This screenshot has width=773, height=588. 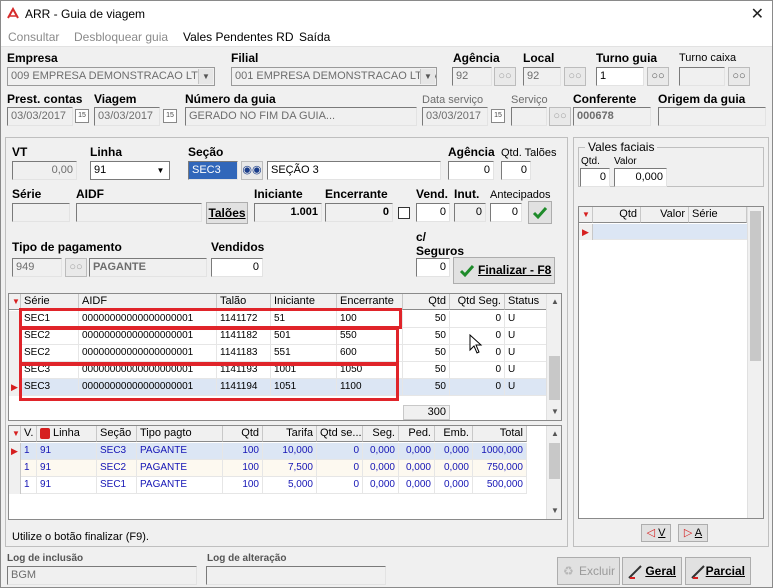 What do you see at coordinates (542, 76) in the screenshot?
I see `local-field: 92` at bounding box center [542, 76].